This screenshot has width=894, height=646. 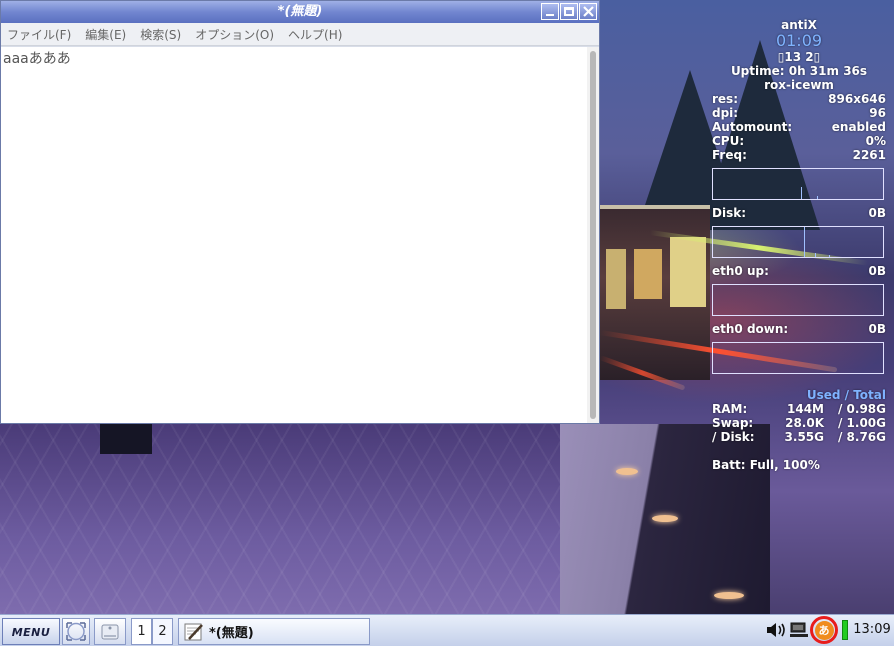 I want to click on drive-icon, so click(x=110, y=632).